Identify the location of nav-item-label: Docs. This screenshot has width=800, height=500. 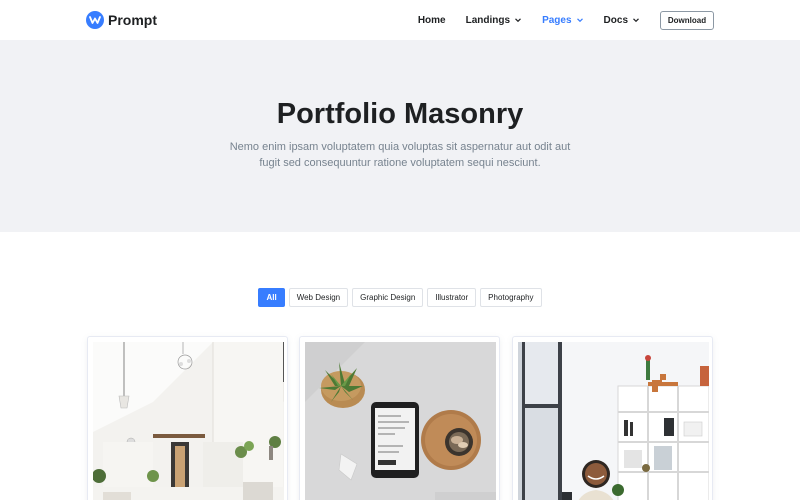
(615, 20).